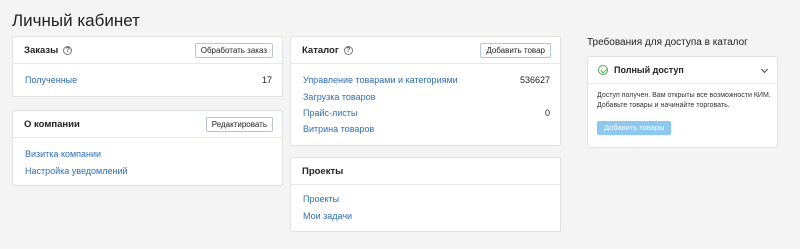 The width and height of the screenshot is (800, 249). Describe the element at coordinates (323, 171) in the screenshot. I see `projects-title: Проекты` at that location.